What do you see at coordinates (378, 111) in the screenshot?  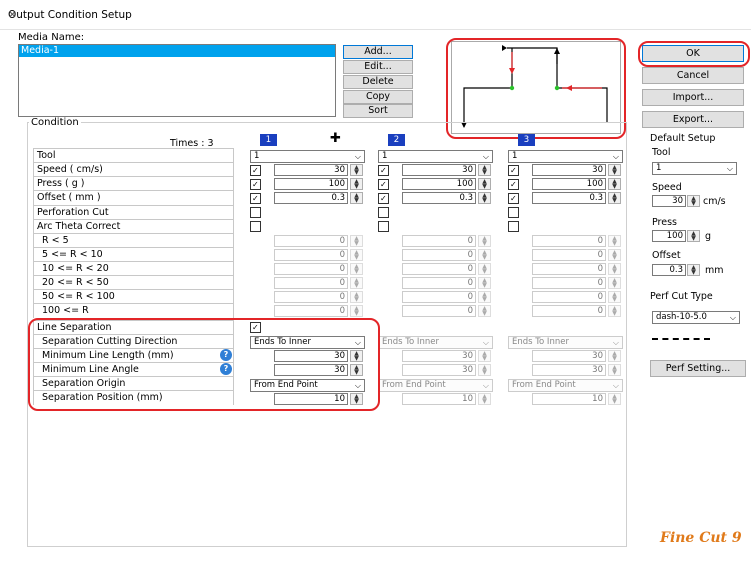 I see `sort-button: Sort` at bounding box center [378, 111].